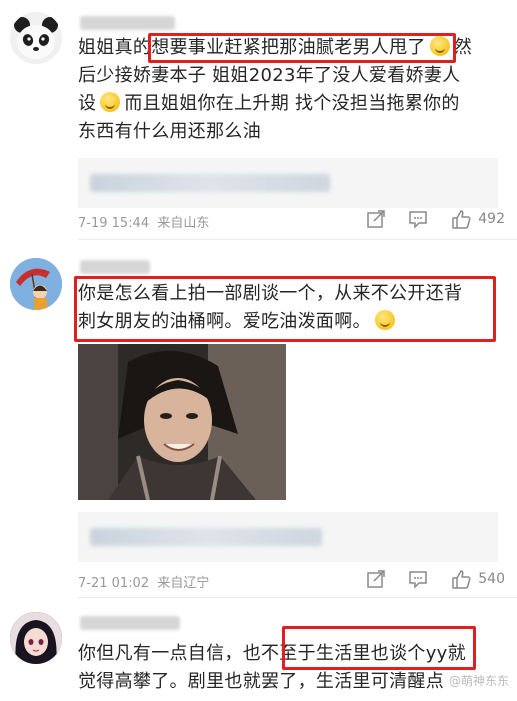  What do you see at coordinates (169, 653) in the screenshot?
I see `comment-3-text-part: 你但凡有一点自信，也` at bounding box center [169, 653].